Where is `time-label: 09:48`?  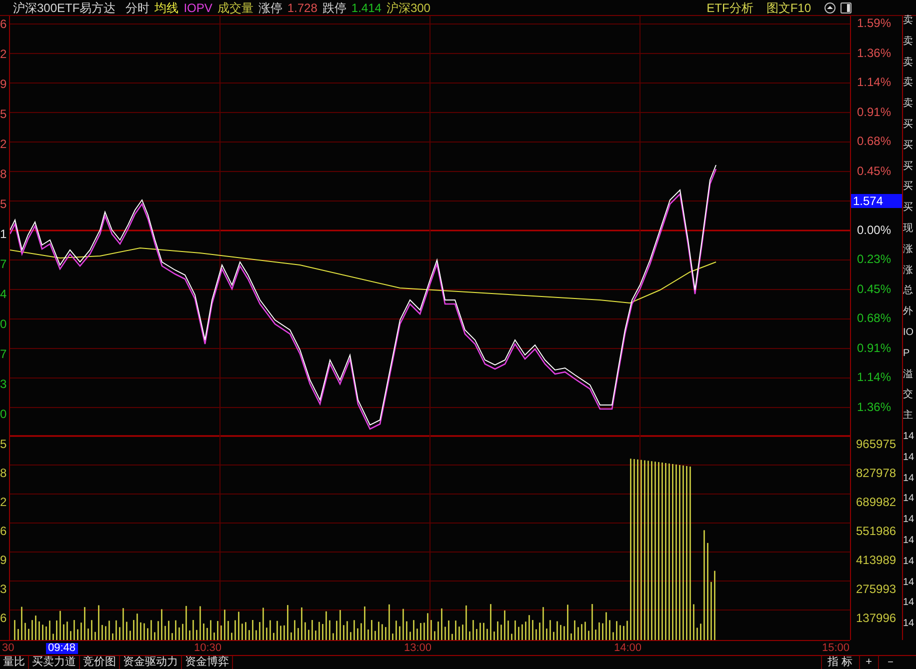 time-label: 09:48 is located at coordinates (62, 648).